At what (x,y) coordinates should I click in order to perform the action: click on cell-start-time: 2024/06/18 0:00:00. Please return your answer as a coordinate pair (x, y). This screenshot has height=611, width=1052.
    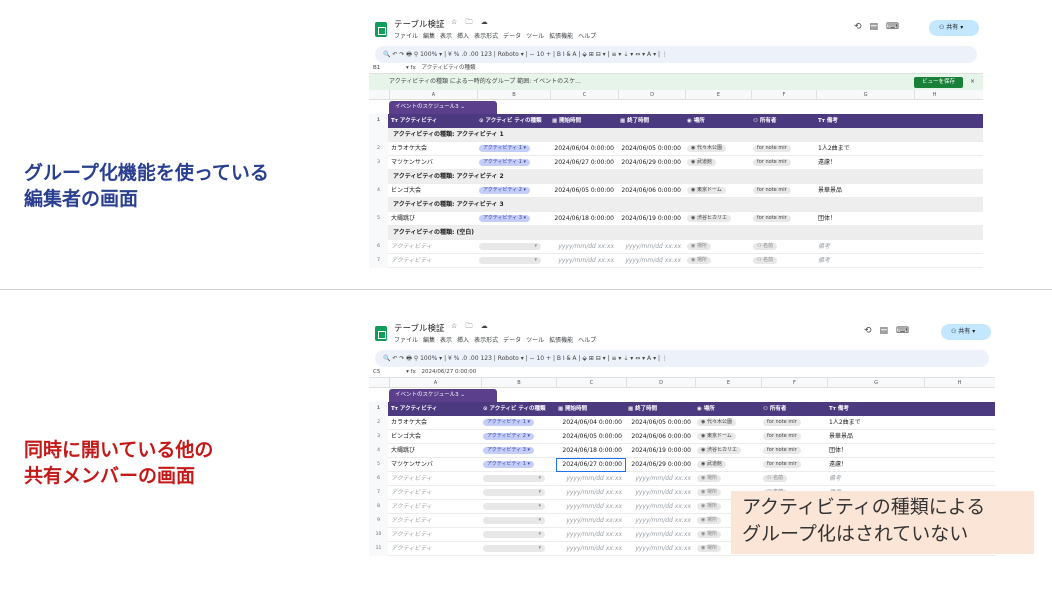
    Looking at the image, I should click on (591, 451).